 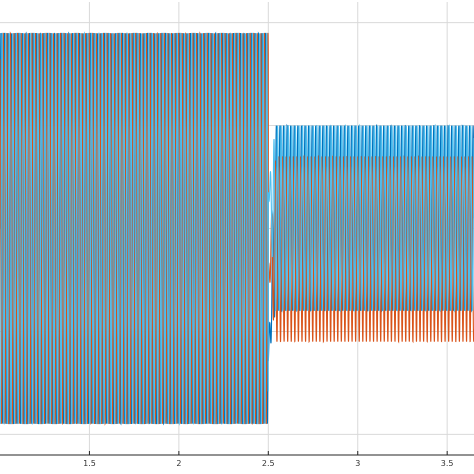 I want to click on x-axis-band, so click(x=237, y=464).